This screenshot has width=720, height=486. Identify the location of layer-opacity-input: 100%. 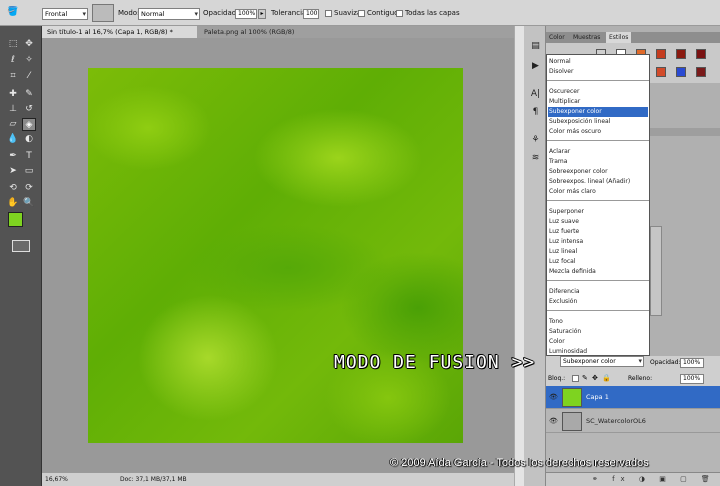
(692, 363).